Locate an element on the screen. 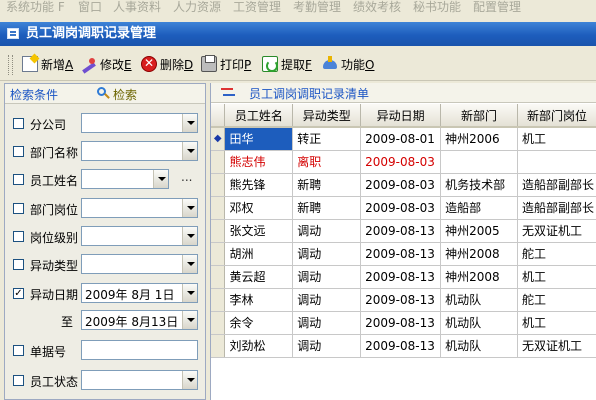 The height and width of the screenshot is (400, 596). branch-checkbox is located at coordinates (18, 123).